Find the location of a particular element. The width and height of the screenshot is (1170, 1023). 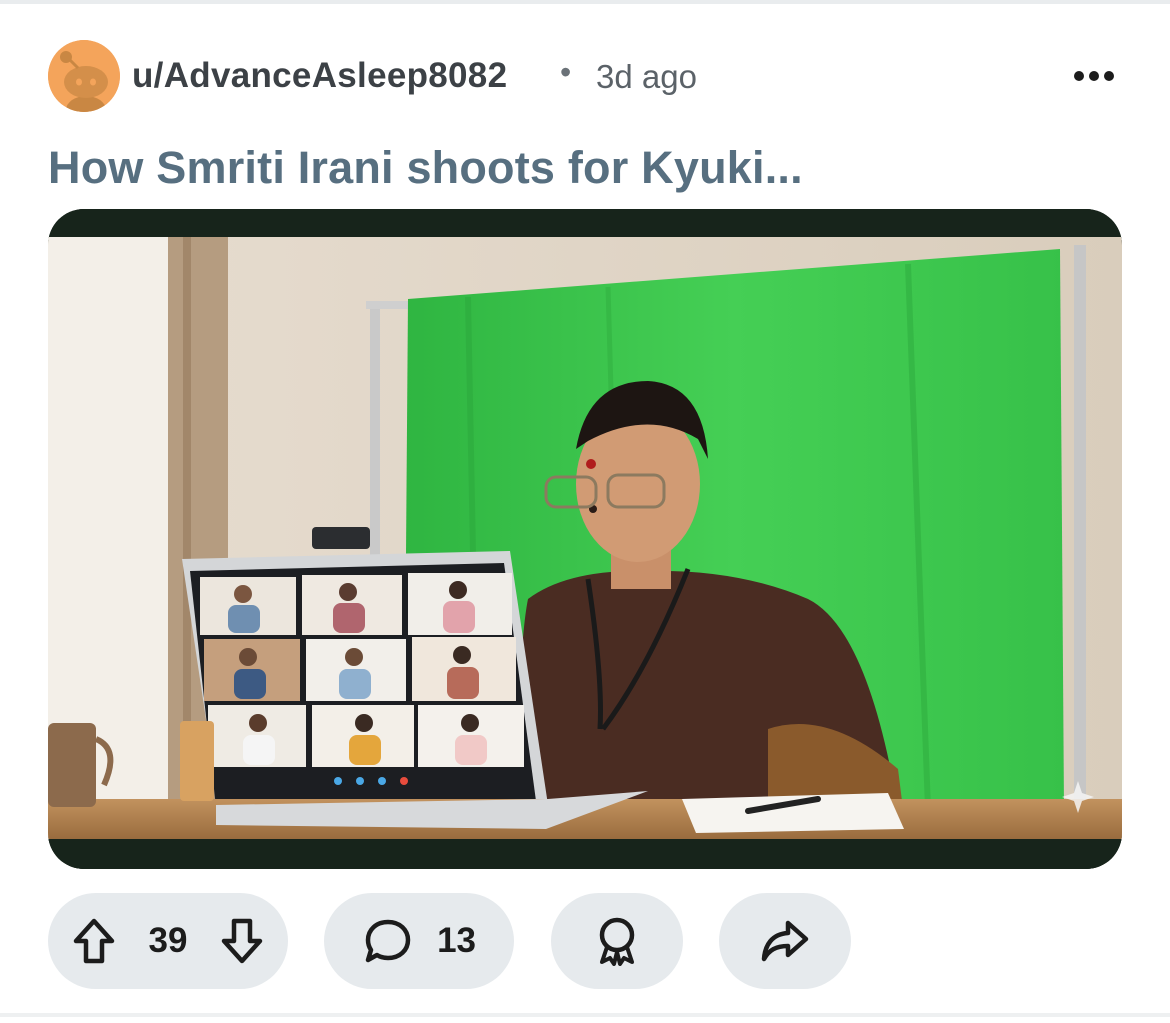

vote-control: 39 is located at coordinates (168, 941).